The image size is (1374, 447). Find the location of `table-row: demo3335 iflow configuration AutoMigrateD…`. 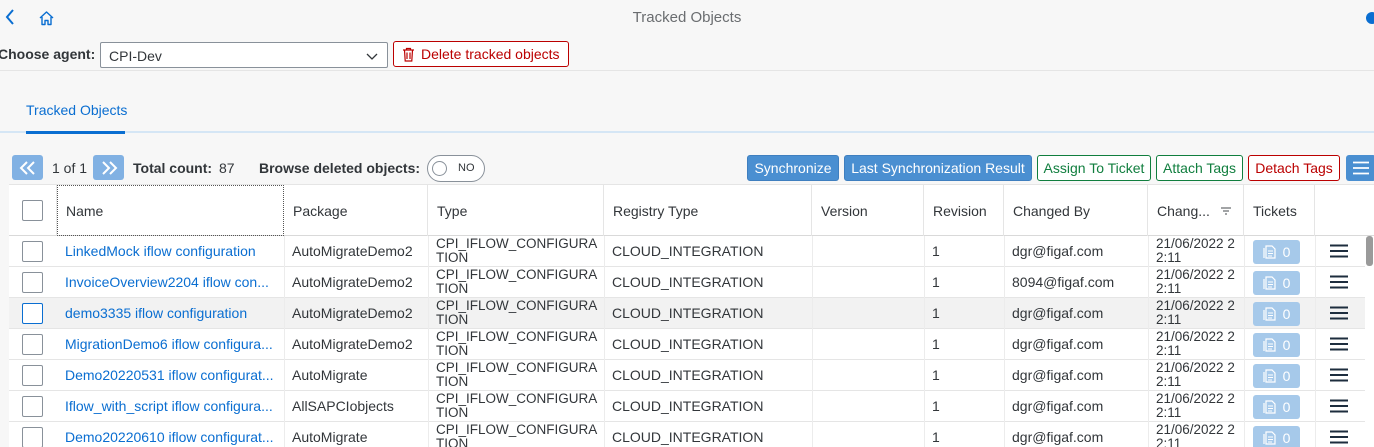

table-row: demo3335 iflow configuration AutoMigrateD… is located at coordinates (687, 313).